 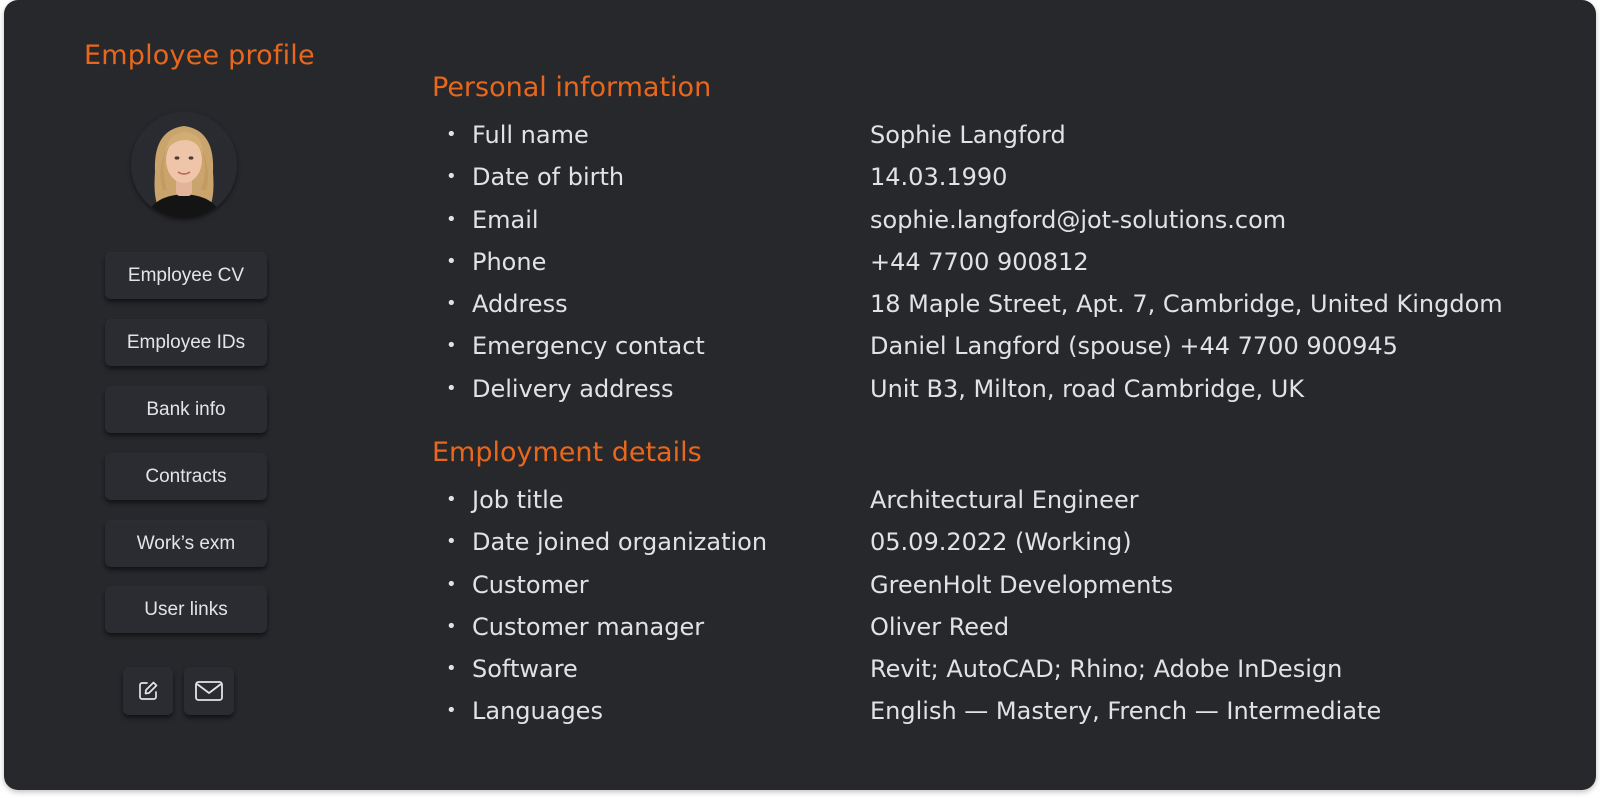 What do you see at coordinates (979, 261) in the screenshot?
I see `field-value: +44 7700 900812` at bounding box center [979, 261].